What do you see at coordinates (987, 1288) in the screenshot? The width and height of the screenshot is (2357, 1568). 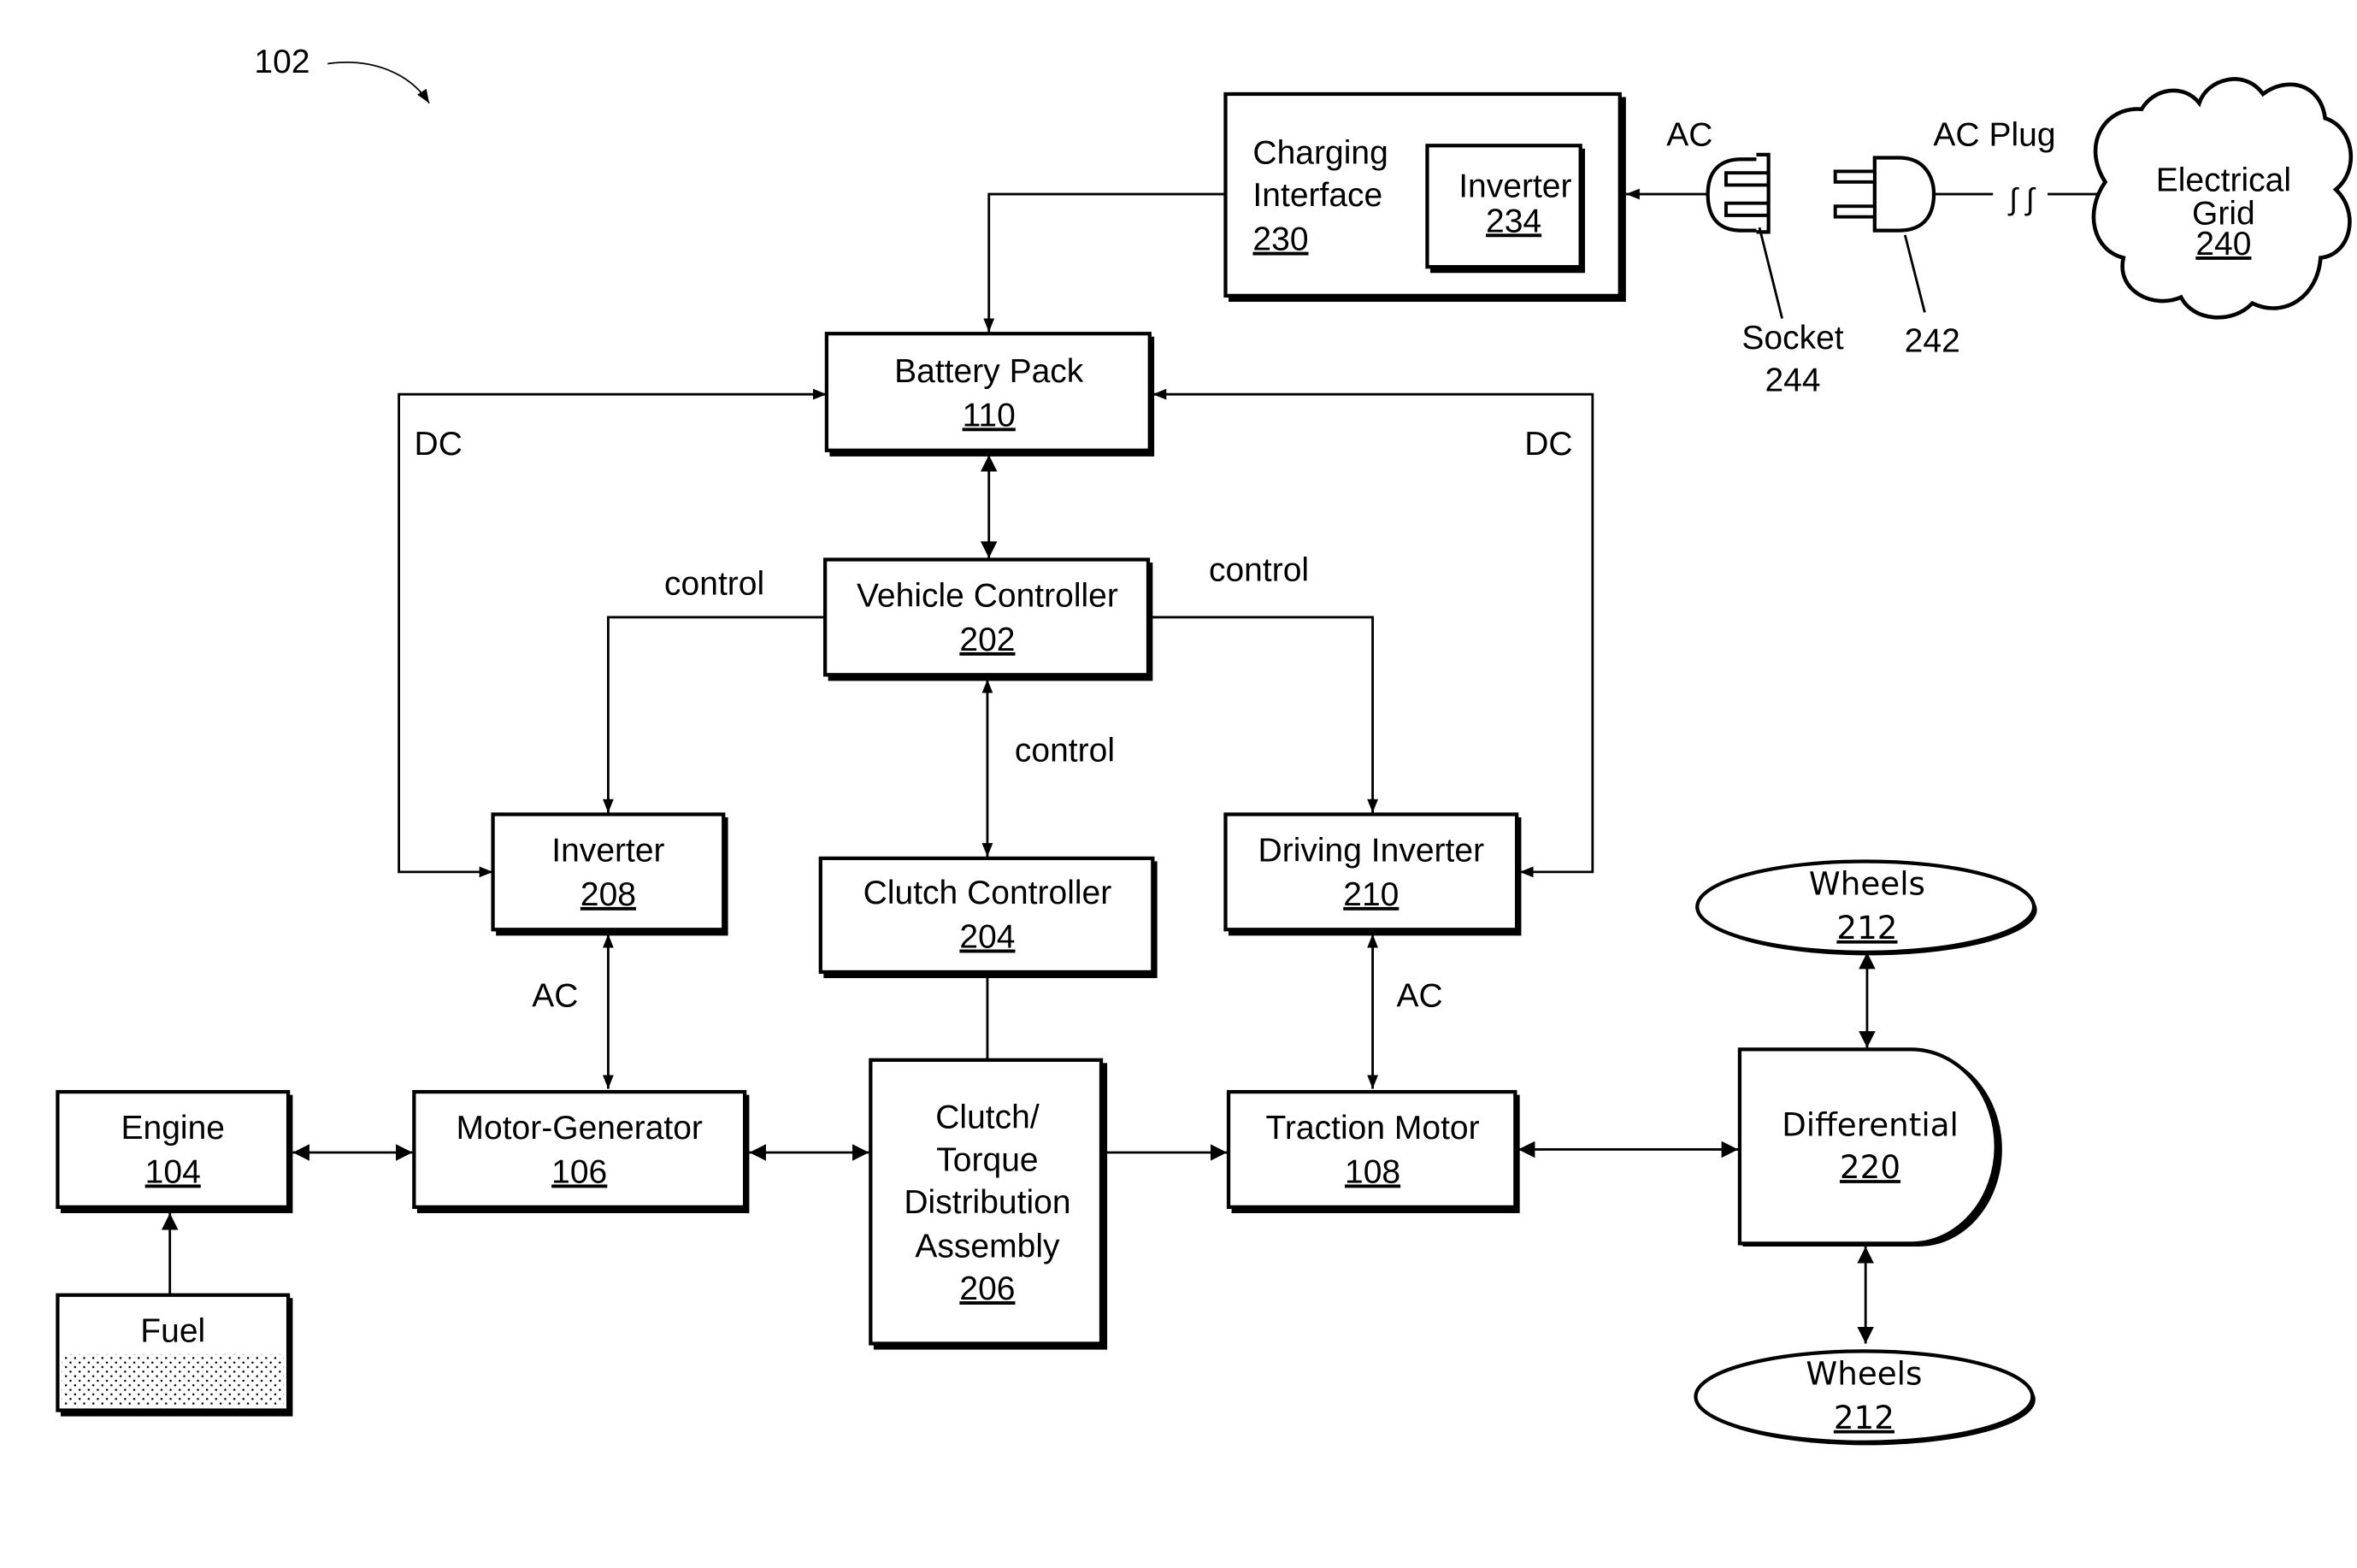 I see `clutch-torque-number: 206` at bounding box center [987, 1288].